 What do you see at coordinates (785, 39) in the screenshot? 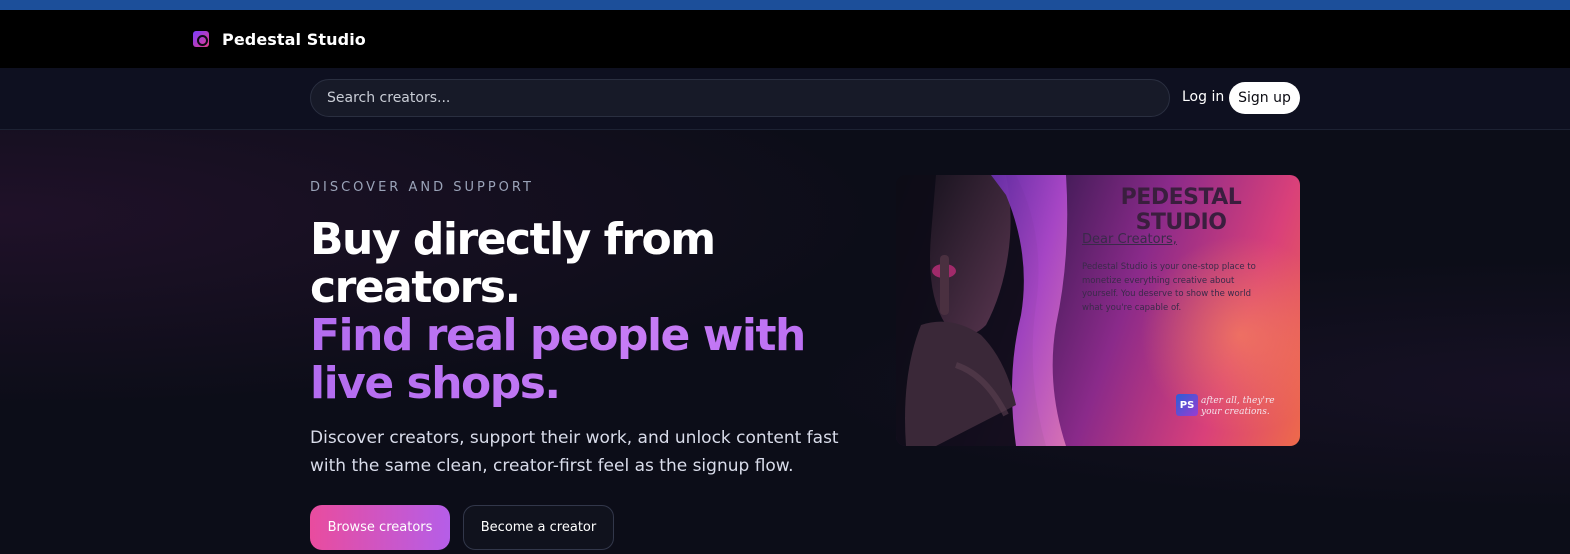
I see `top-nav: Pedestal Studio` at bounding box center [785, 39].